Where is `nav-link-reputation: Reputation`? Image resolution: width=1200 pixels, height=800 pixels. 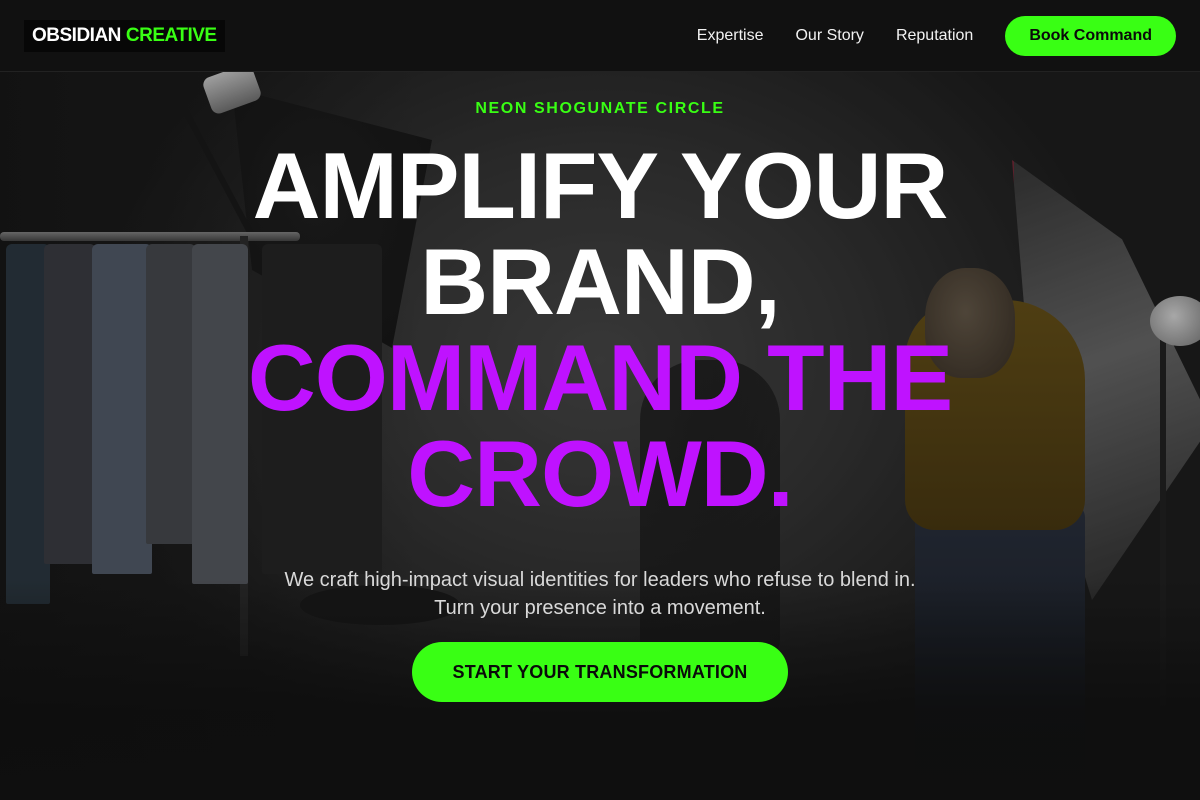 nav-link-reputation: Reputation is located at coordinates (934, 36).